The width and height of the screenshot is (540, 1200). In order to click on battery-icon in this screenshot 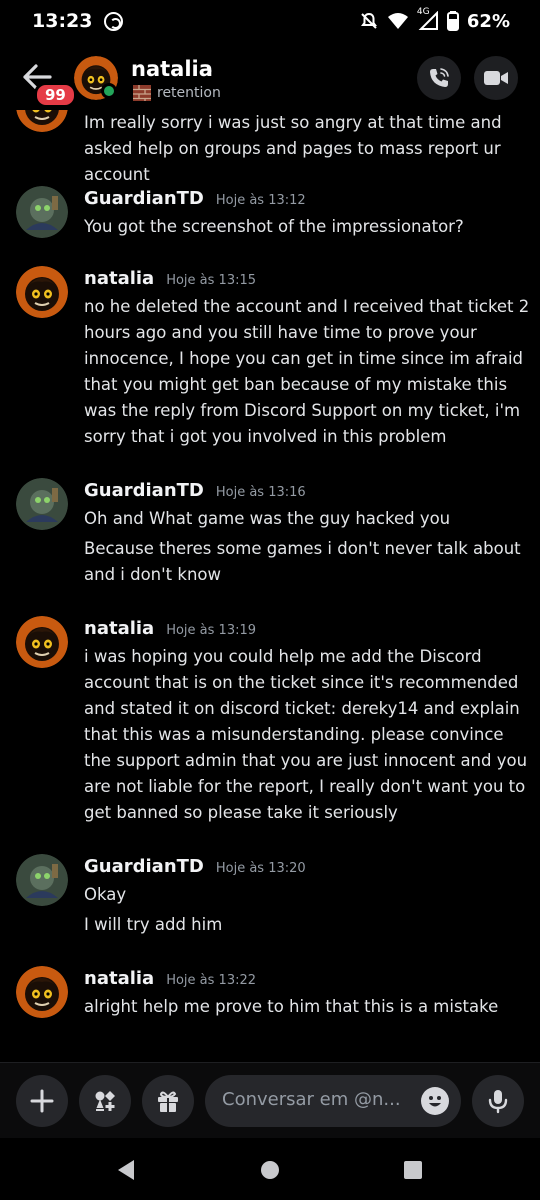, I will do `click(452, 21)`.